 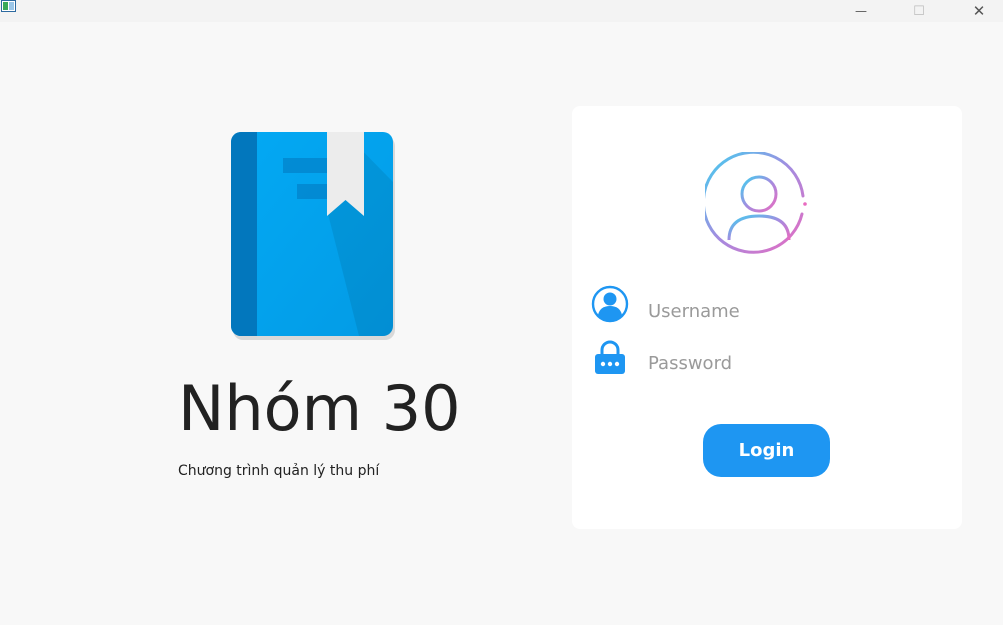 I want to click on book-icon, so click(x=313, y=236).